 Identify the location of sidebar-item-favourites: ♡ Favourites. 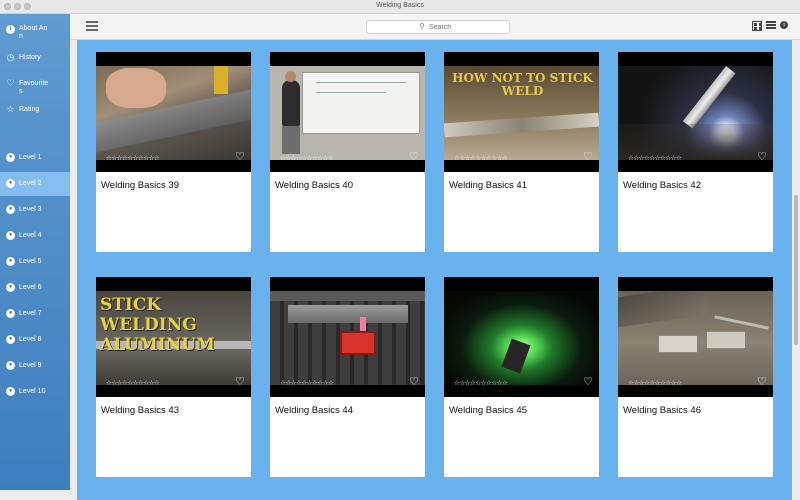
(35, 86).